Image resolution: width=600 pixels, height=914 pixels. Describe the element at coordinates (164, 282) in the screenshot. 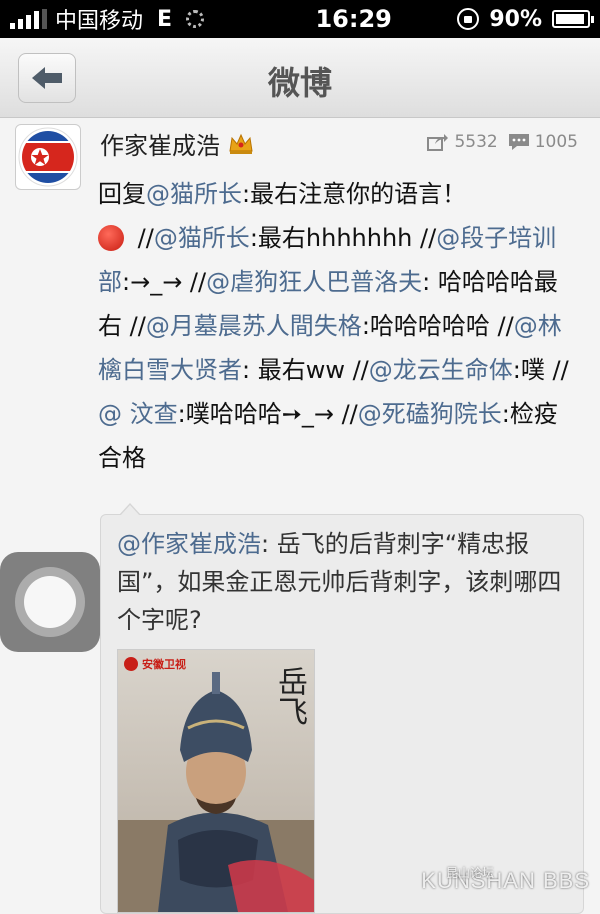

I see `post-text-part: :→_→ //` at that location.